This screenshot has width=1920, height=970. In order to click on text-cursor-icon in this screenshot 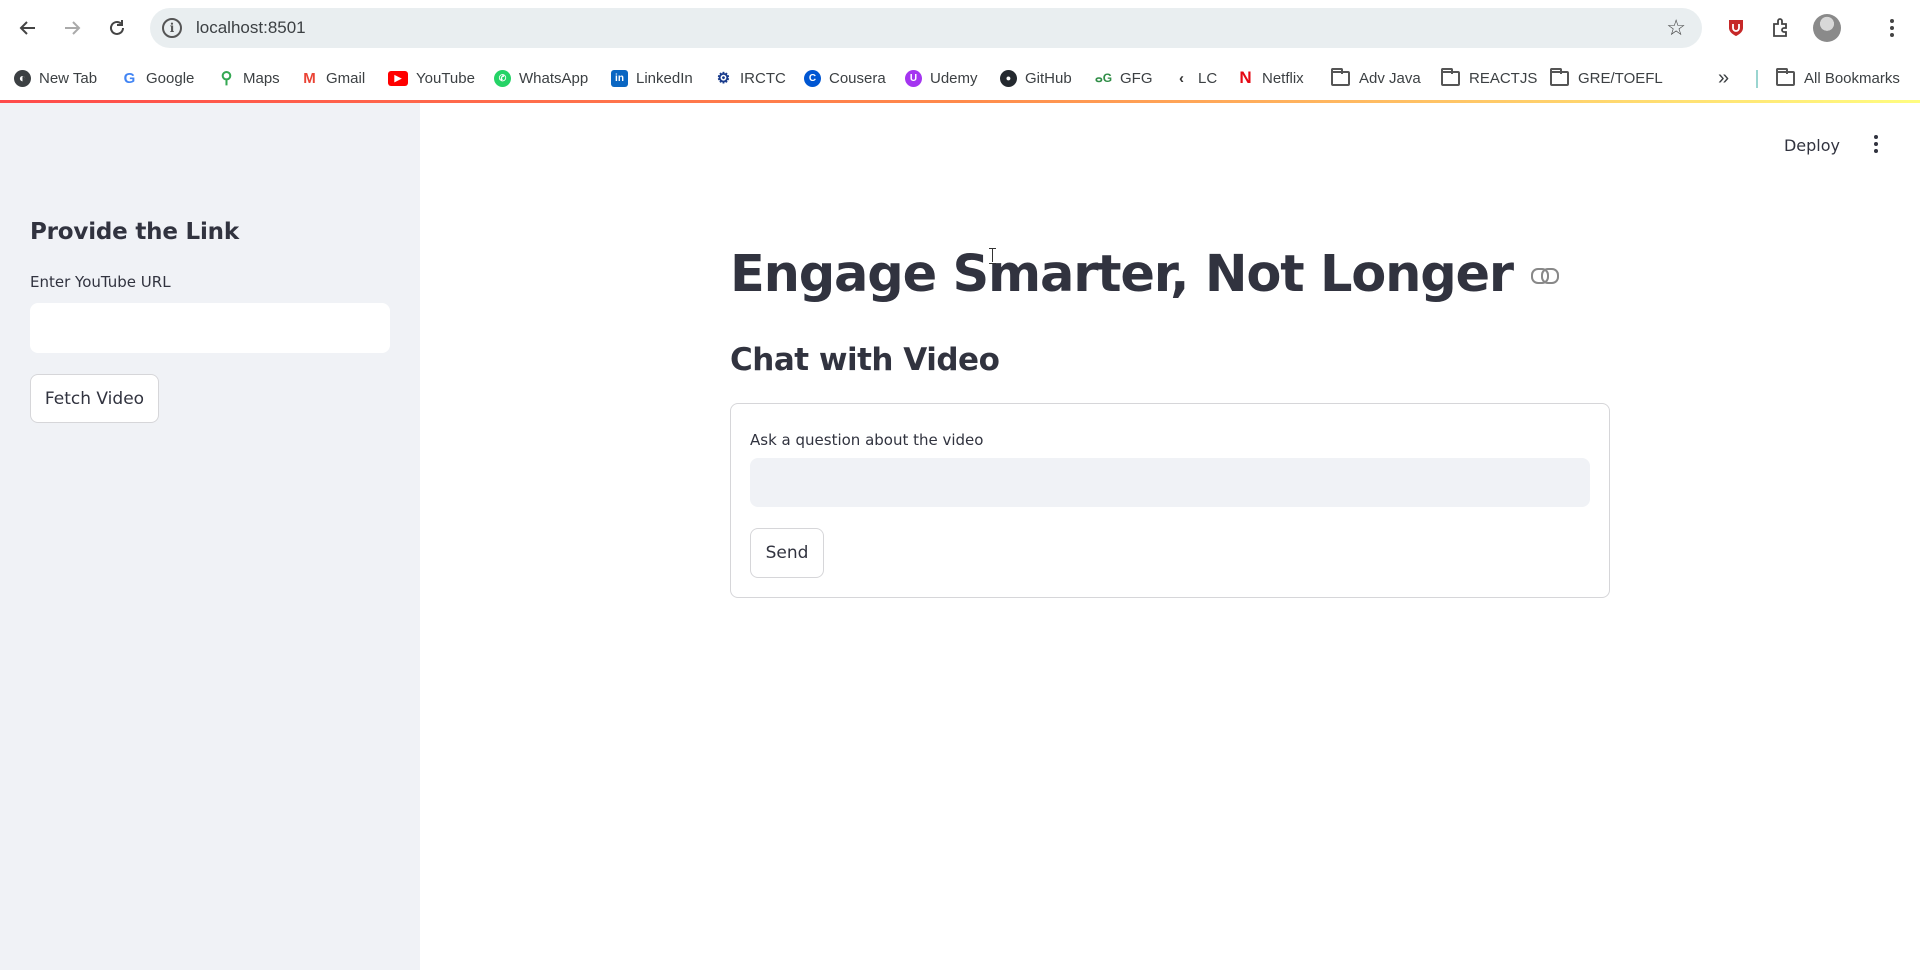, I will do `click(993, 256)`.